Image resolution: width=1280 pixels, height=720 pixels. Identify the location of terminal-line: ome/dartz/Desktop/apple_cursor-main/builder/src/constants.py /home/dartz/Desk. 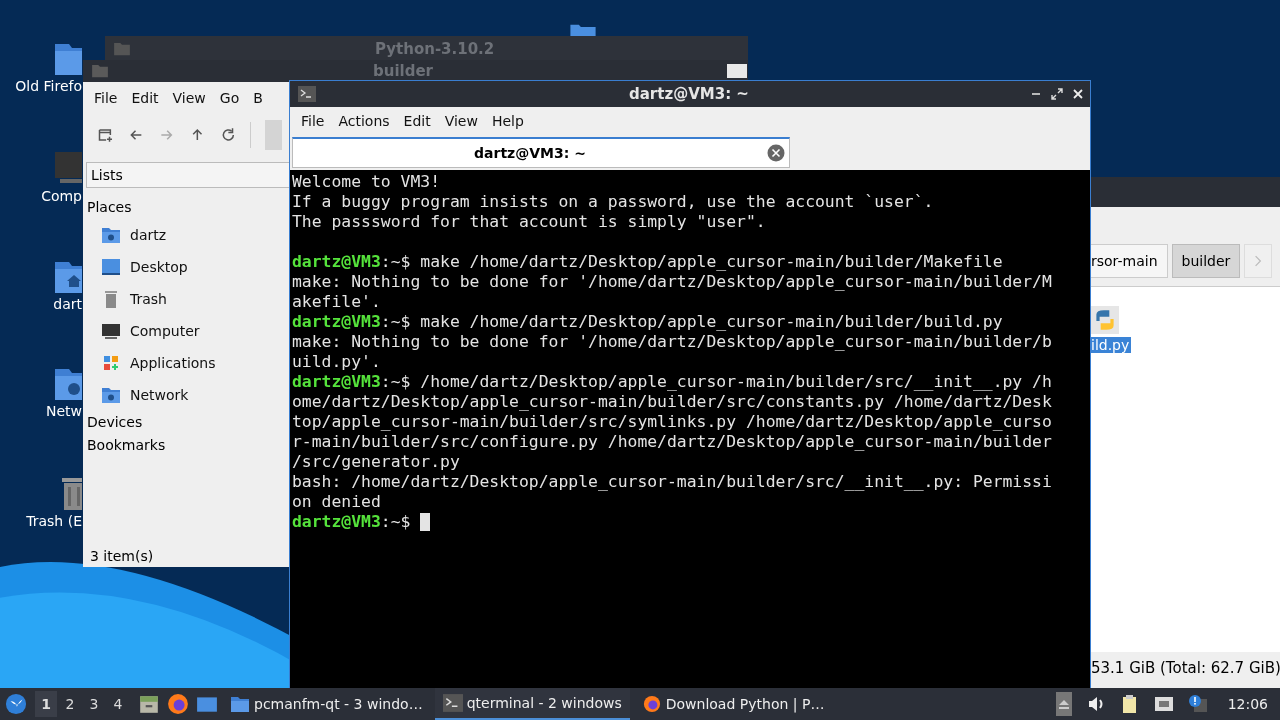
(672, 402).